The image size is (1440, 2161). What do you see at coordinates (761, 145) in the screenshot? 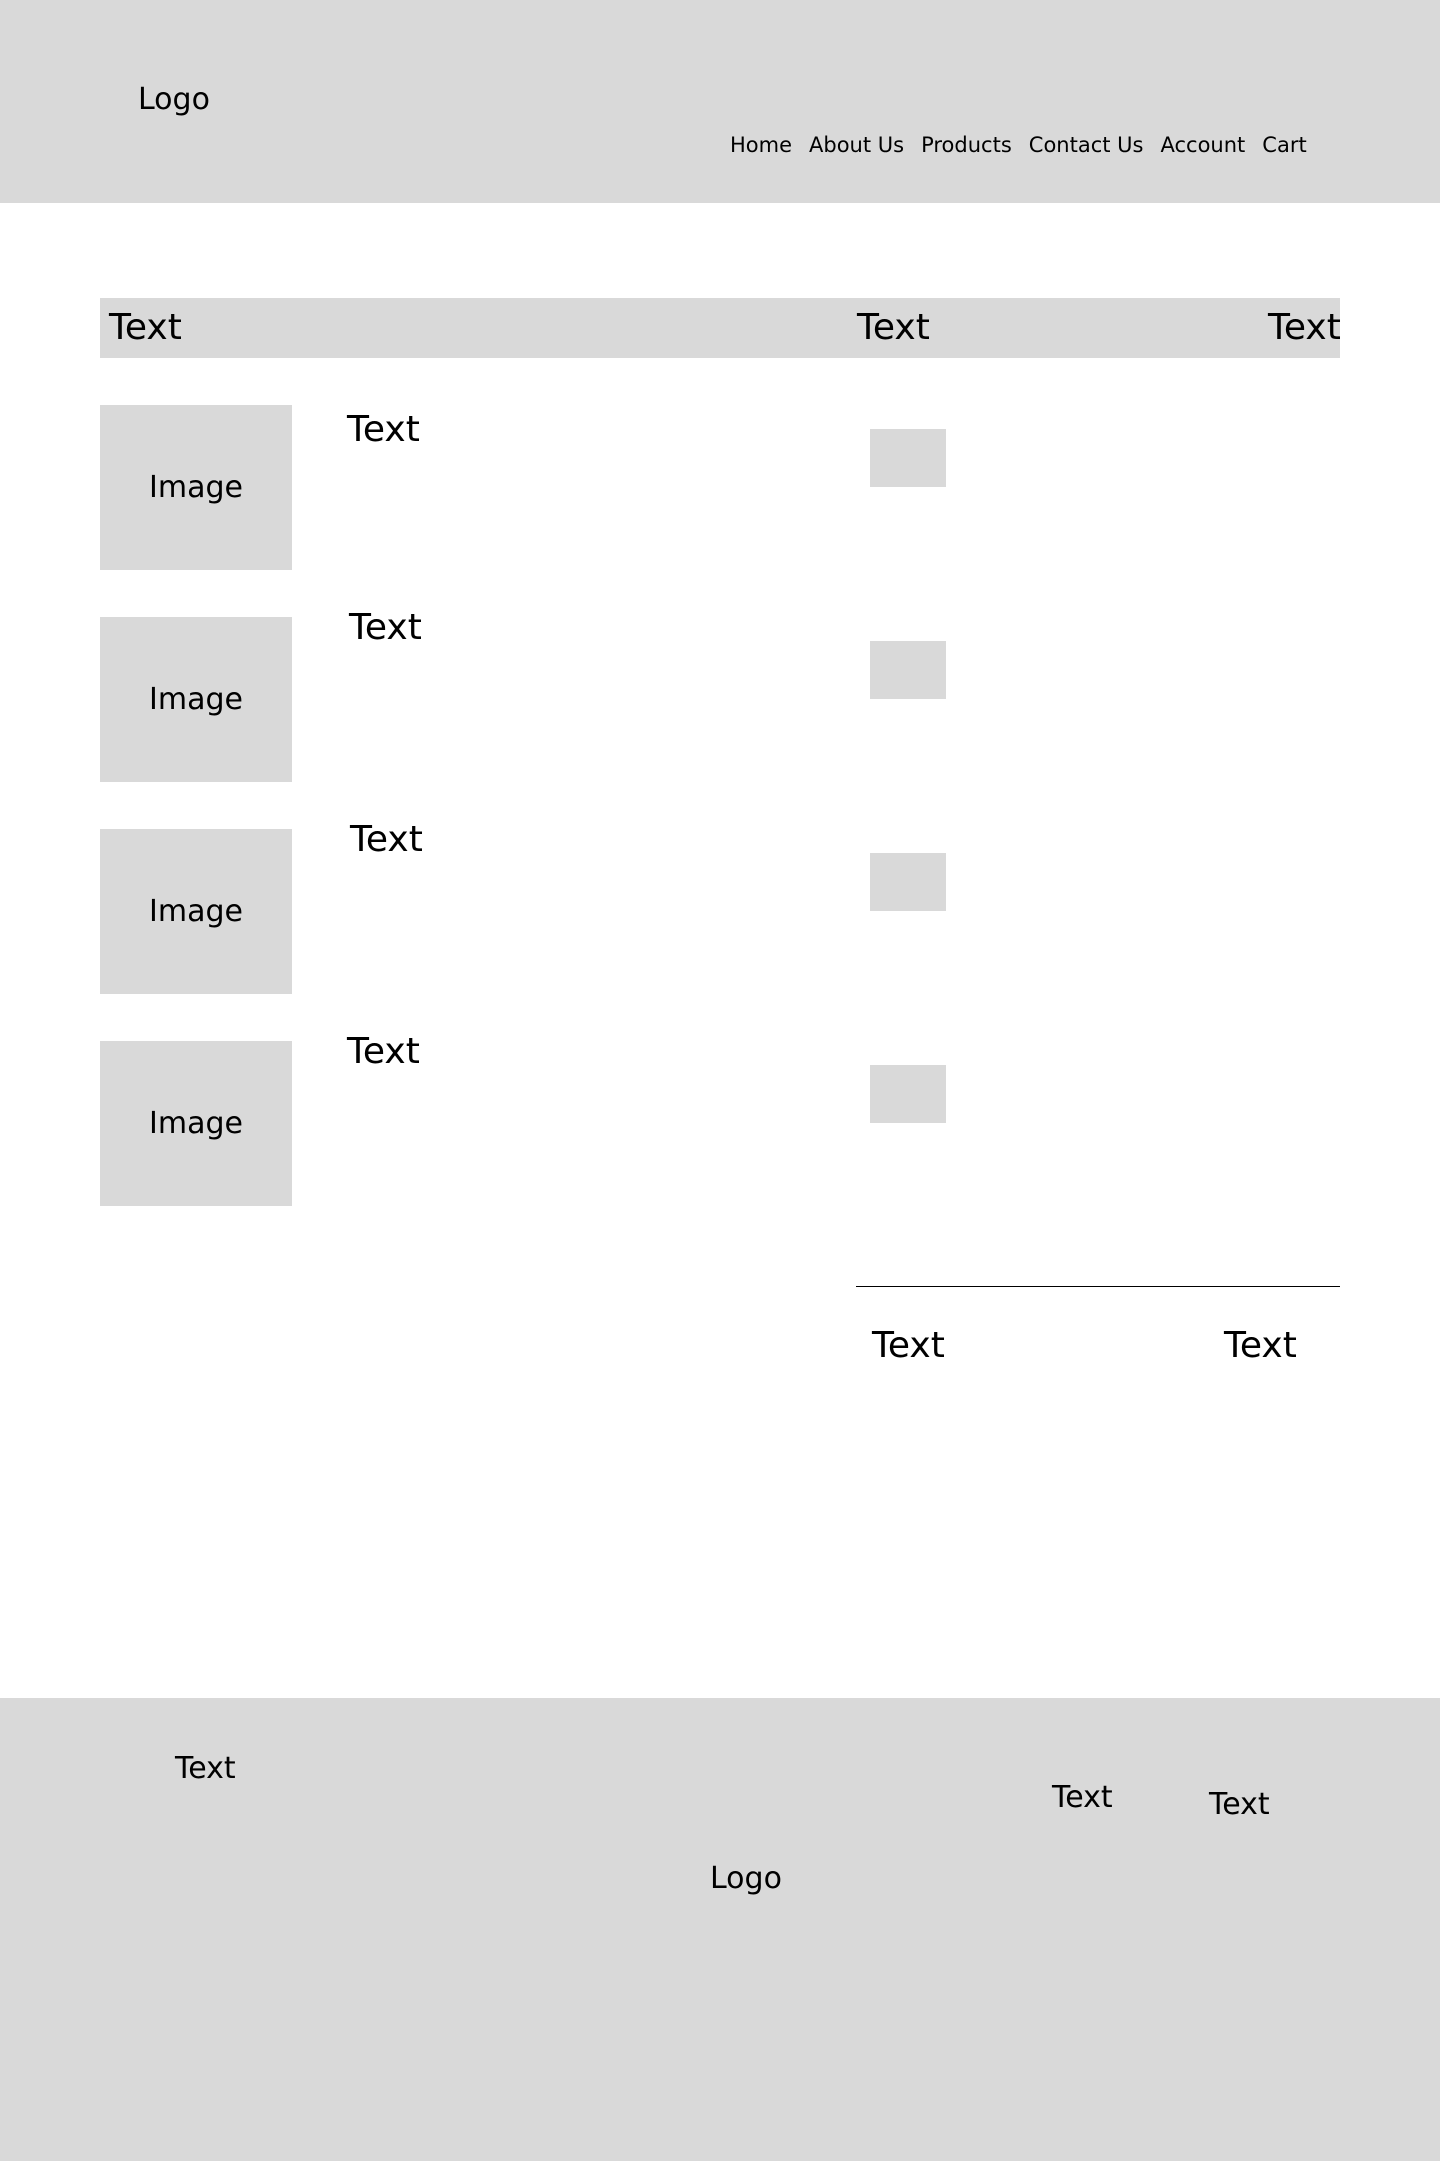
I see `nav-home: Home` at bounding box center [761, 145].